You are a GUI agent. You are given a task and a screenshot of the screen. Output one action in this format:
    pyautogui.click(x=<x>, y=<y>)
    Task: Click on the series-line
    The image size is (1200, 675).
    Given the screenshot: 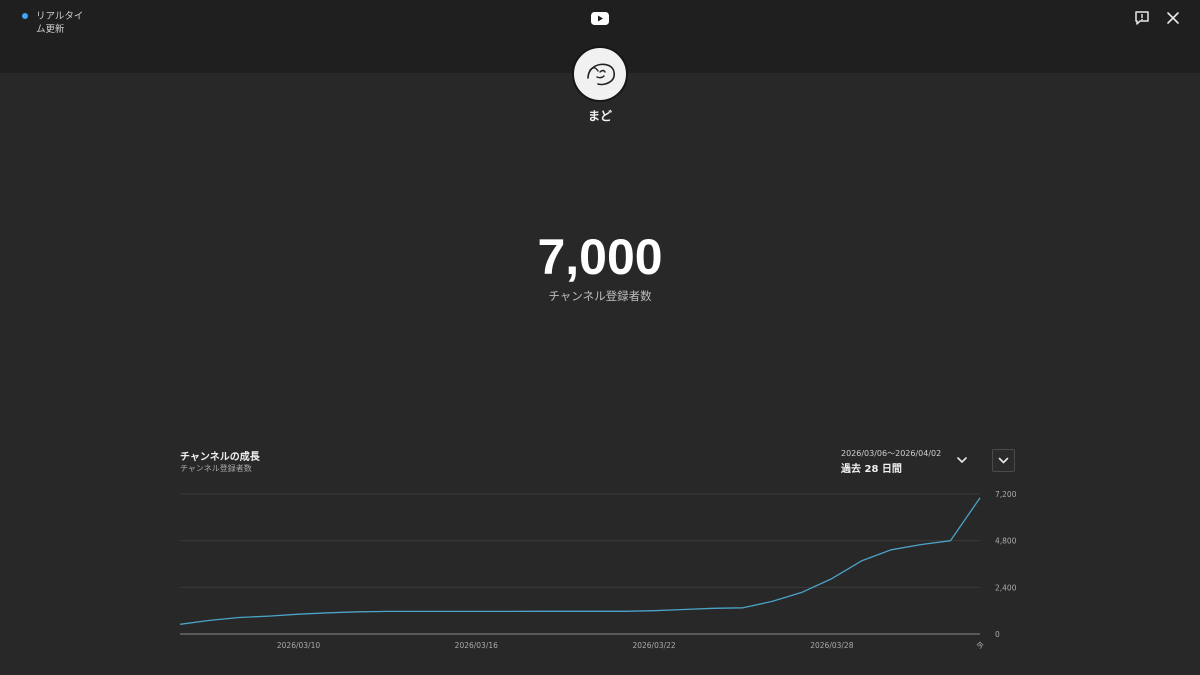 What is the action you would take?
    pyautogui.click(x=580, y=561)
    